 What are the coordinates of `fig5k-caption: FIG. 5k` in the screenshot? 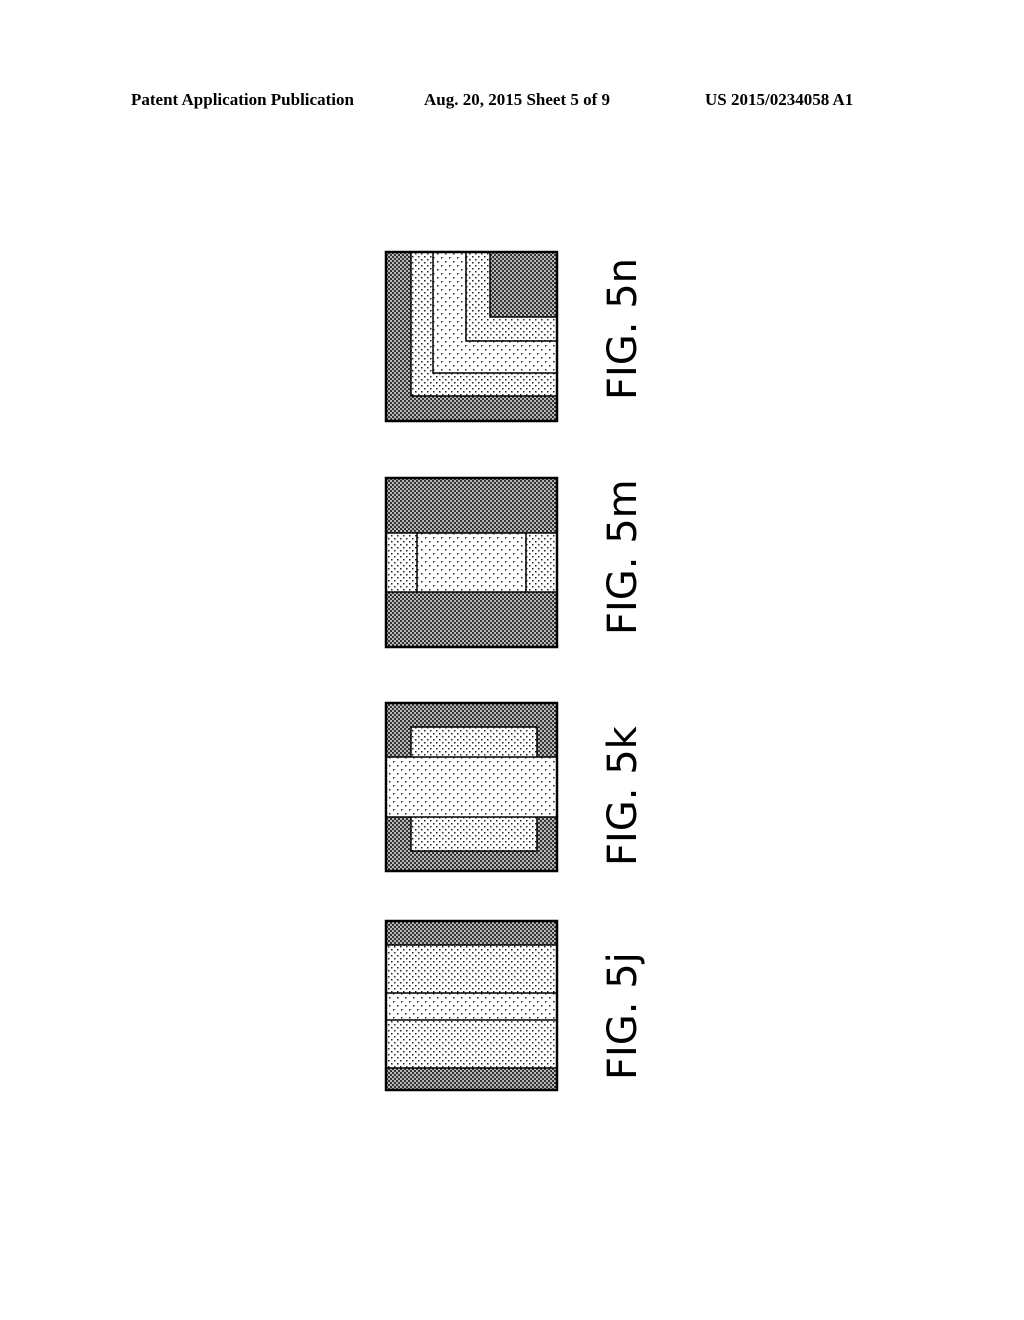 It's located at (623, 795).